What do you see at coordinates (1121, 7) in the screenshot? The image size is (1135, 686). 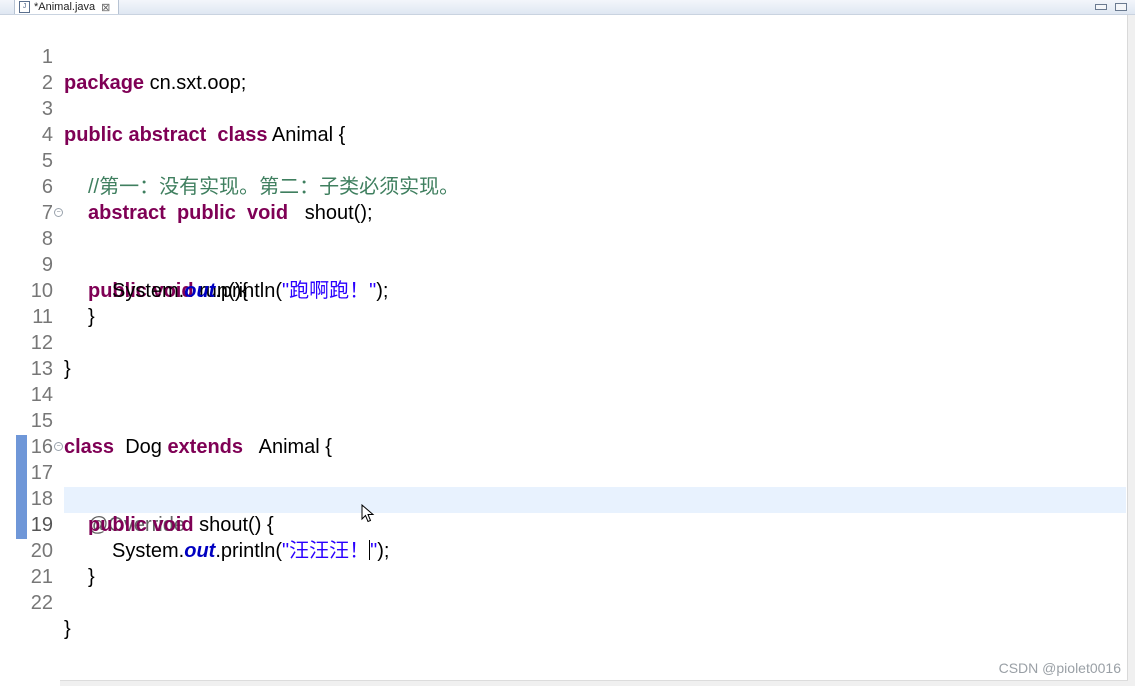 I see `maximize-button` at bounding box center [1121, 7].